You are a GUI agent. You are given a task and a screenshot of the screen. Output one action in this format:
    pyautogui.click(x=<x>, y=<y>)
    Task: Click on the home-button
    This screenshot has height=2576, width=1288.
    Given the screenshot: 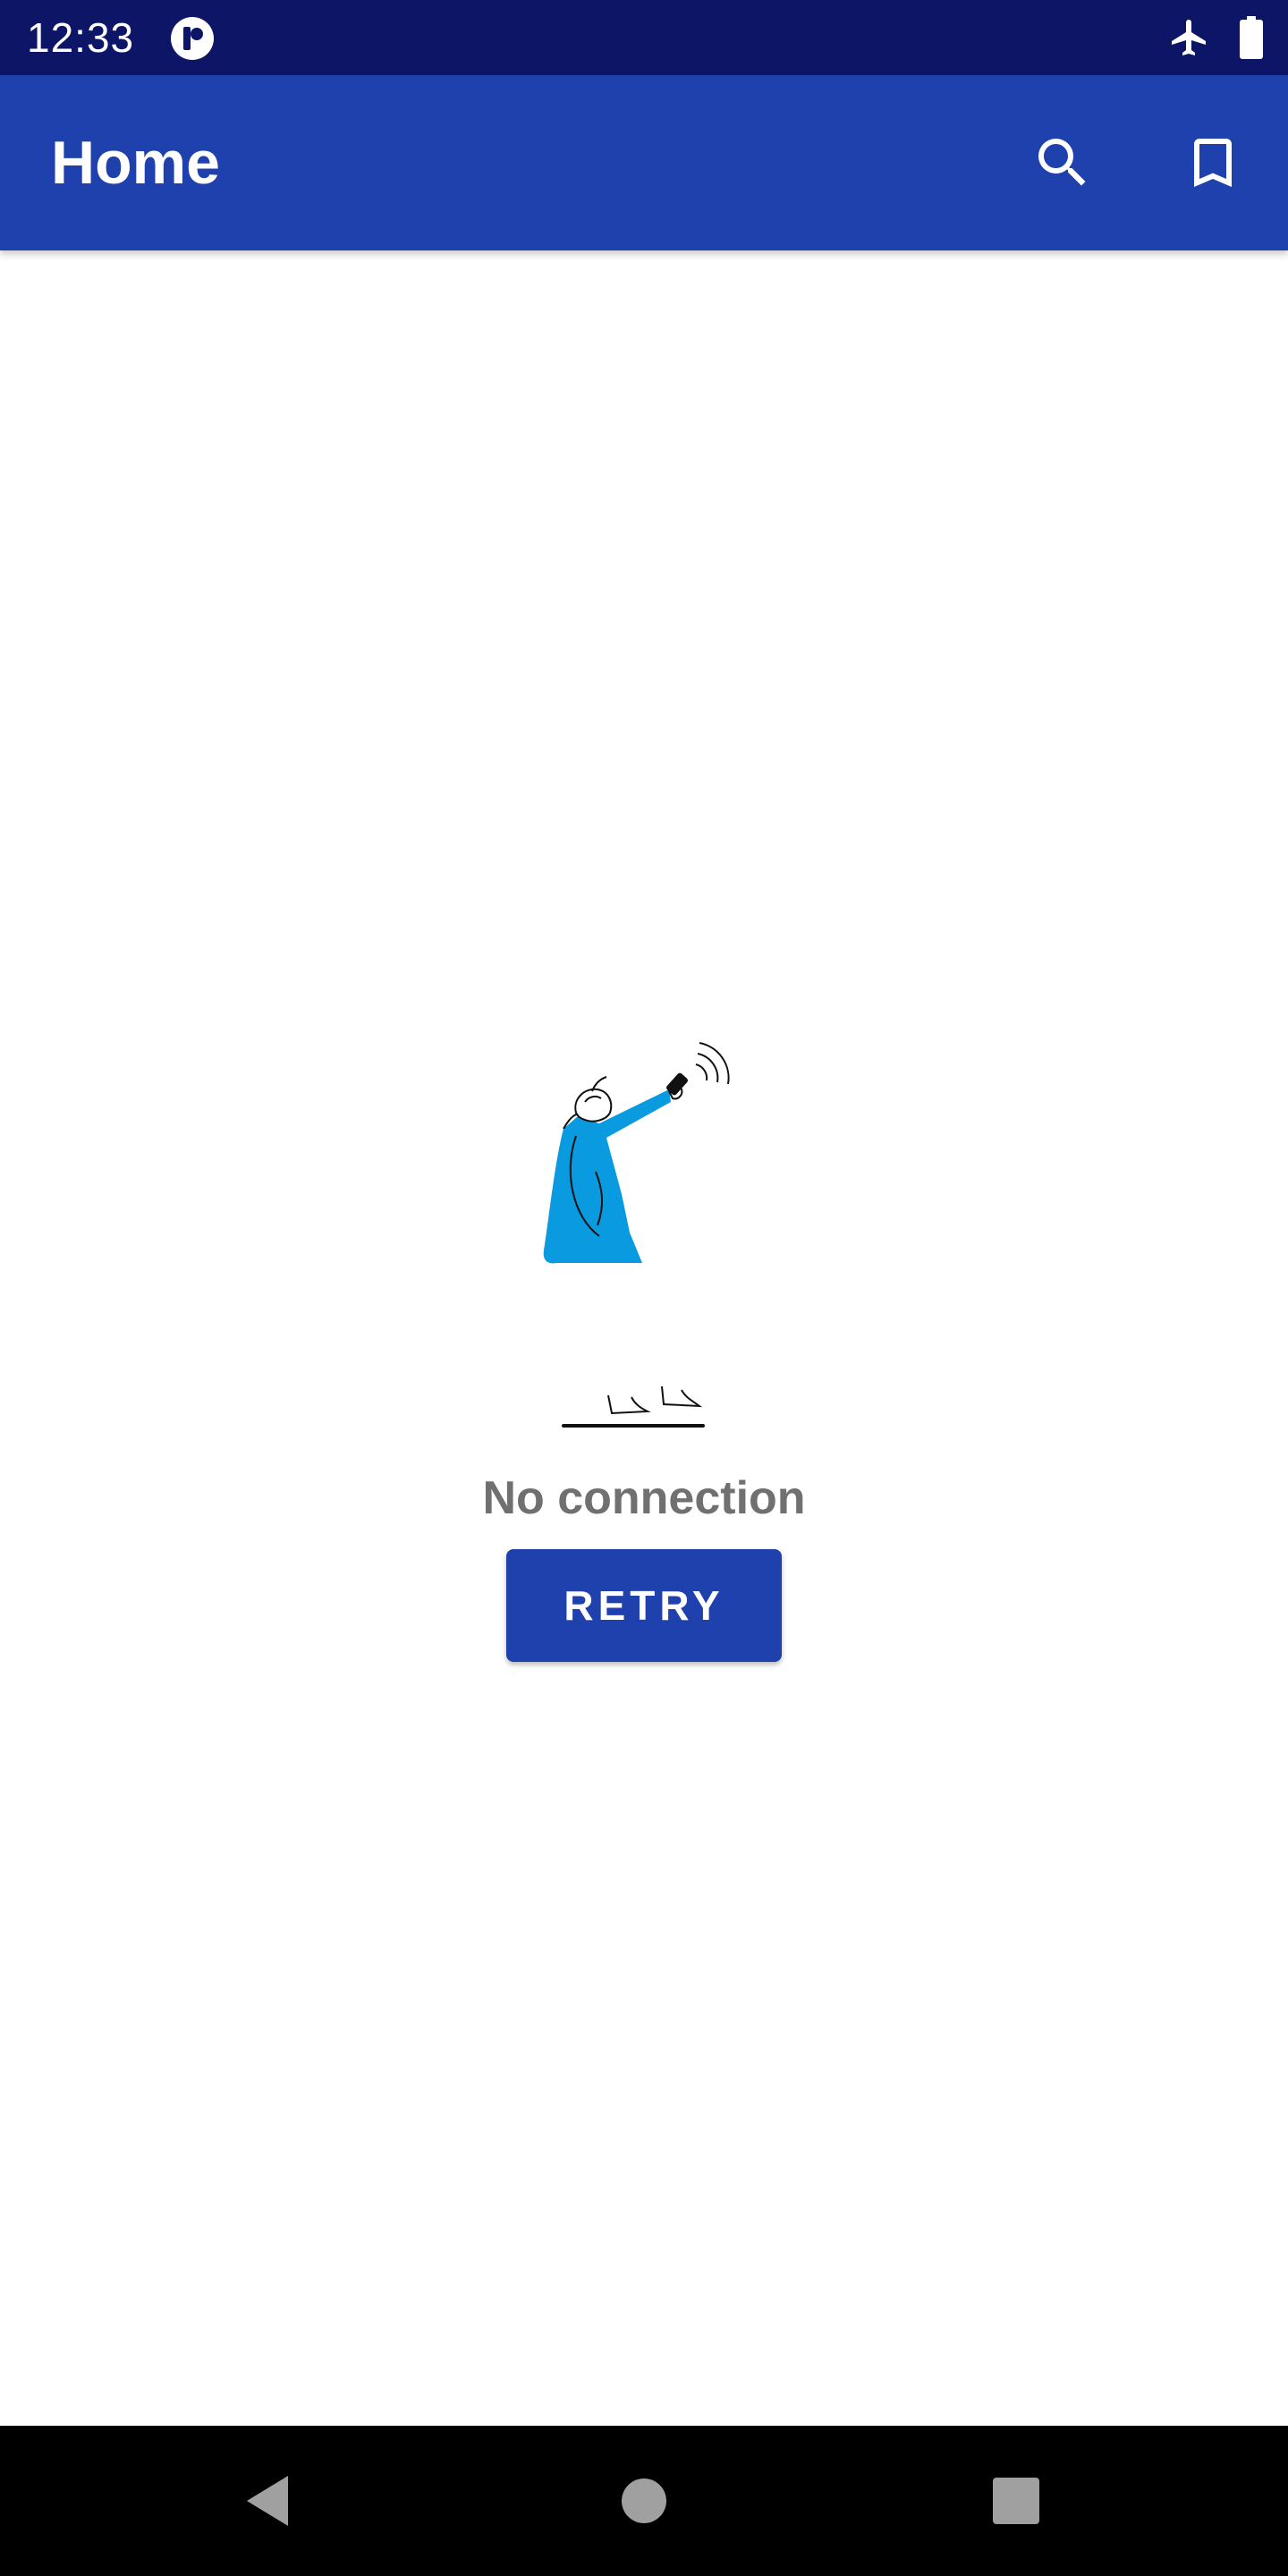 What is the action you would take?
    pyautogui.click(x=644, y=2501)
    